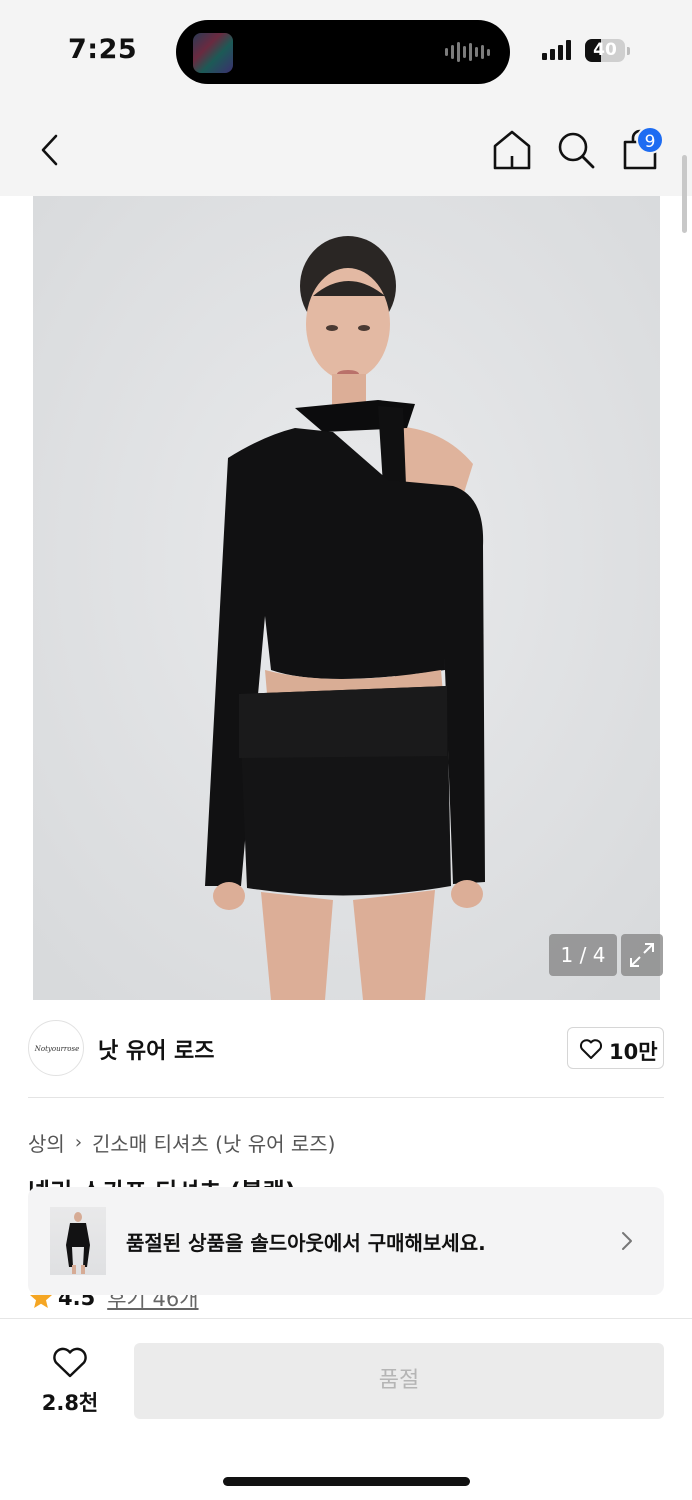  What do you see at coordinates (556, 50) in the screenshot?
I see `cellular-signal-icon` at bounding box center [556, 50].